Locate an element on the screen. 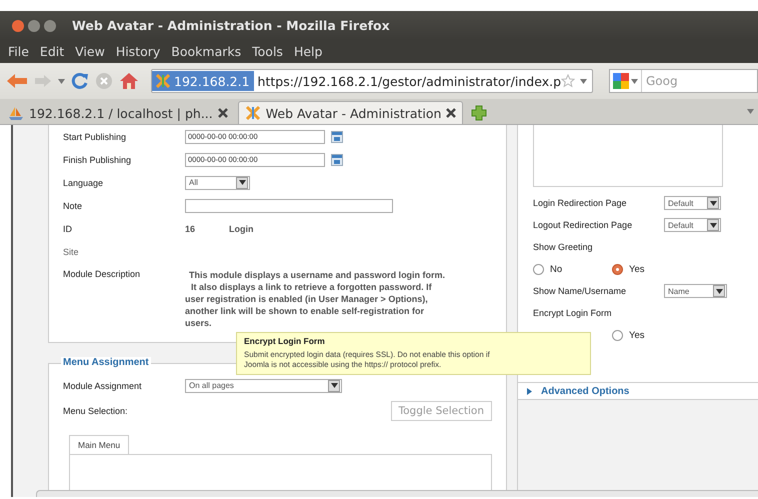 The width and height of the screenshot is (758, 499). address-bar: 192.168.2.1 https://192.168.2.1/gestor/administrator/index.p is located at coordinates (372, 81).